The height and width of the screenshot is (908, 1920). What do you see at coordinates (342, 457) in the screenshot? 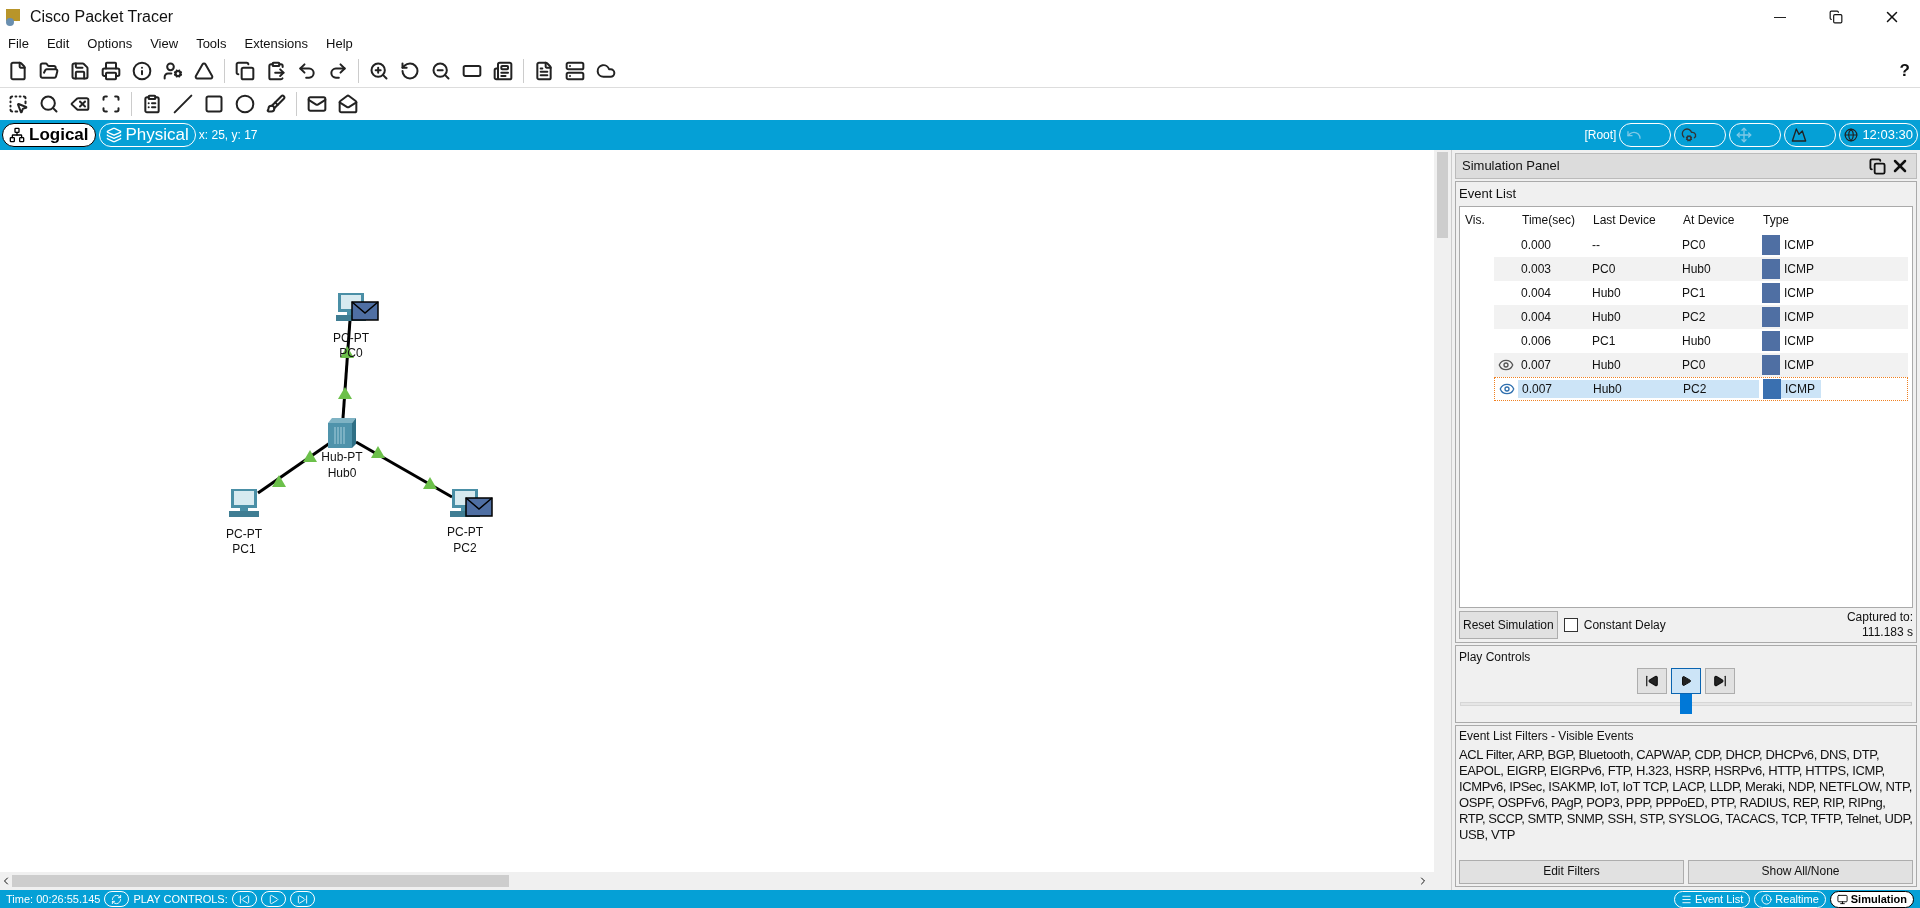
I see `device-model: Hub-PT` at bounding box center [342, 457].